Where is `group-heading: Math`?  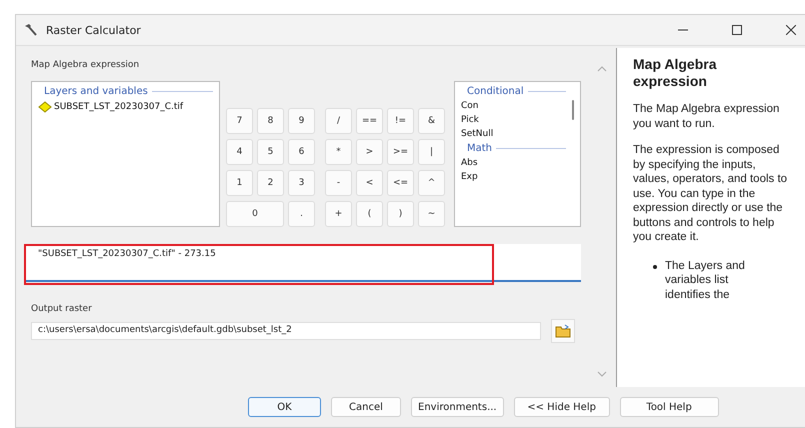
group-heading: Math is located at coordinates (479, 148).